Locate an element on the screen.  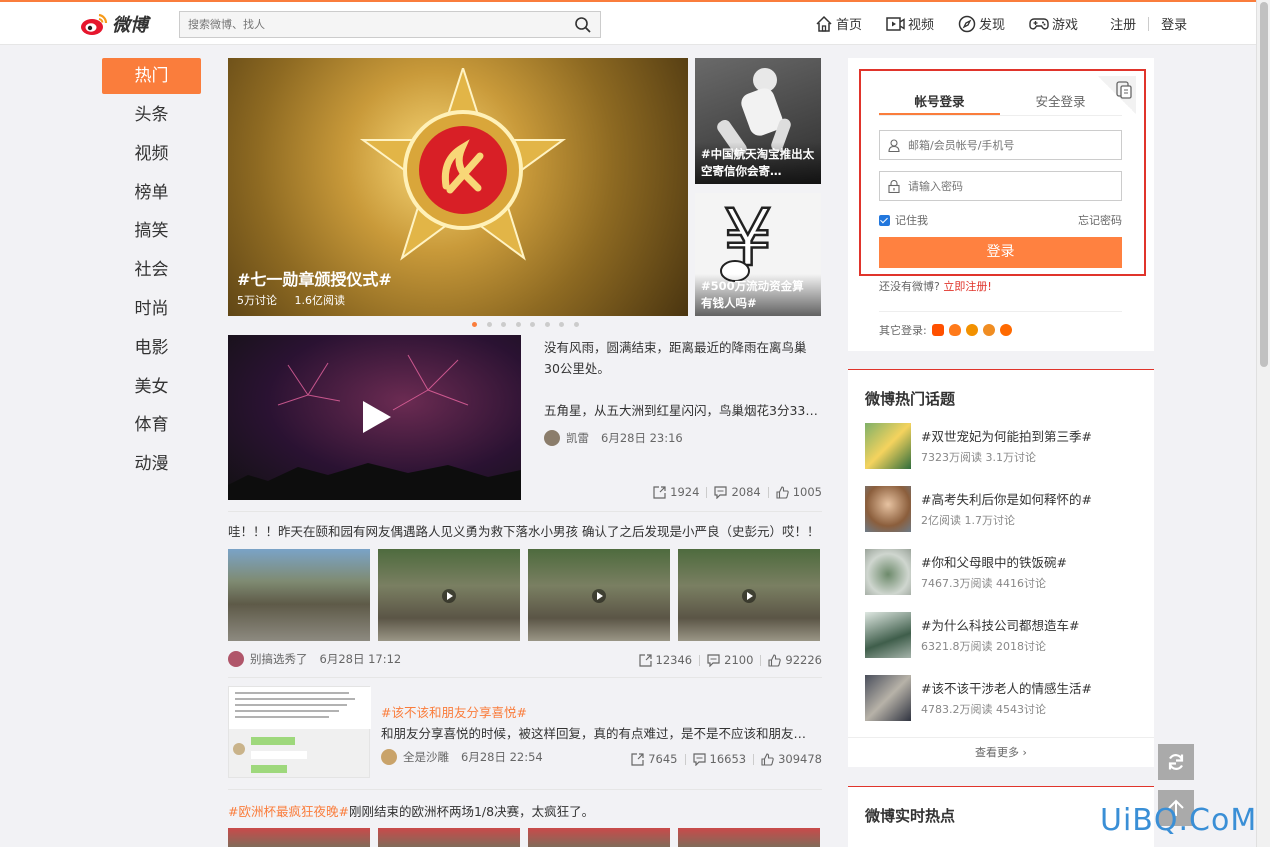
nav-discover: 发现 is located at coordinates (981, 23).